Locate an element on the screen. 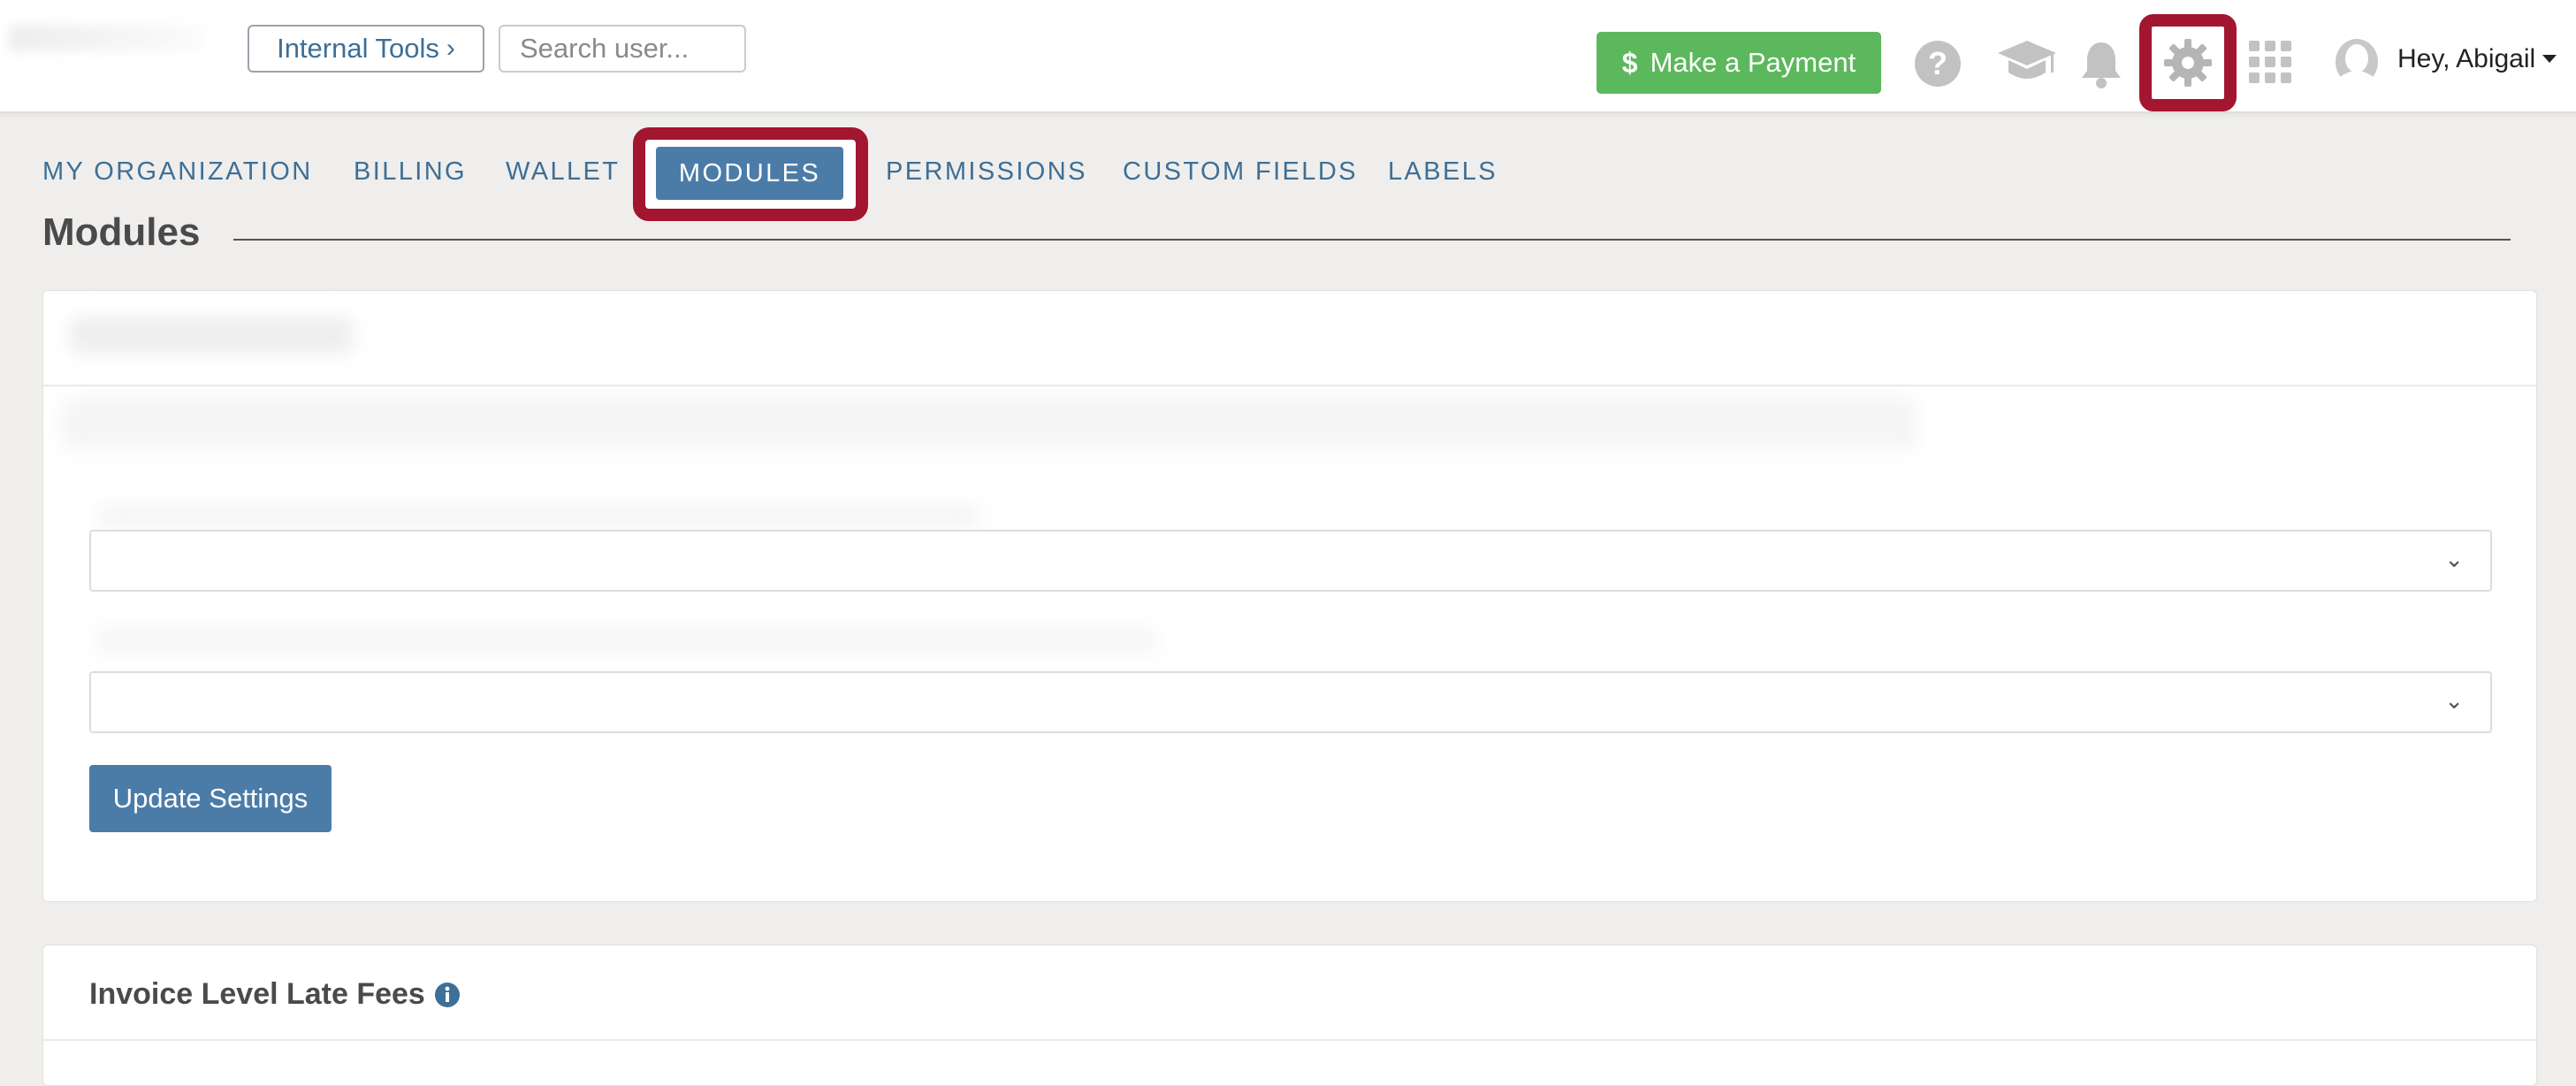  internal-tools-button: Internal Tools › is located at coordinates (366, 49).